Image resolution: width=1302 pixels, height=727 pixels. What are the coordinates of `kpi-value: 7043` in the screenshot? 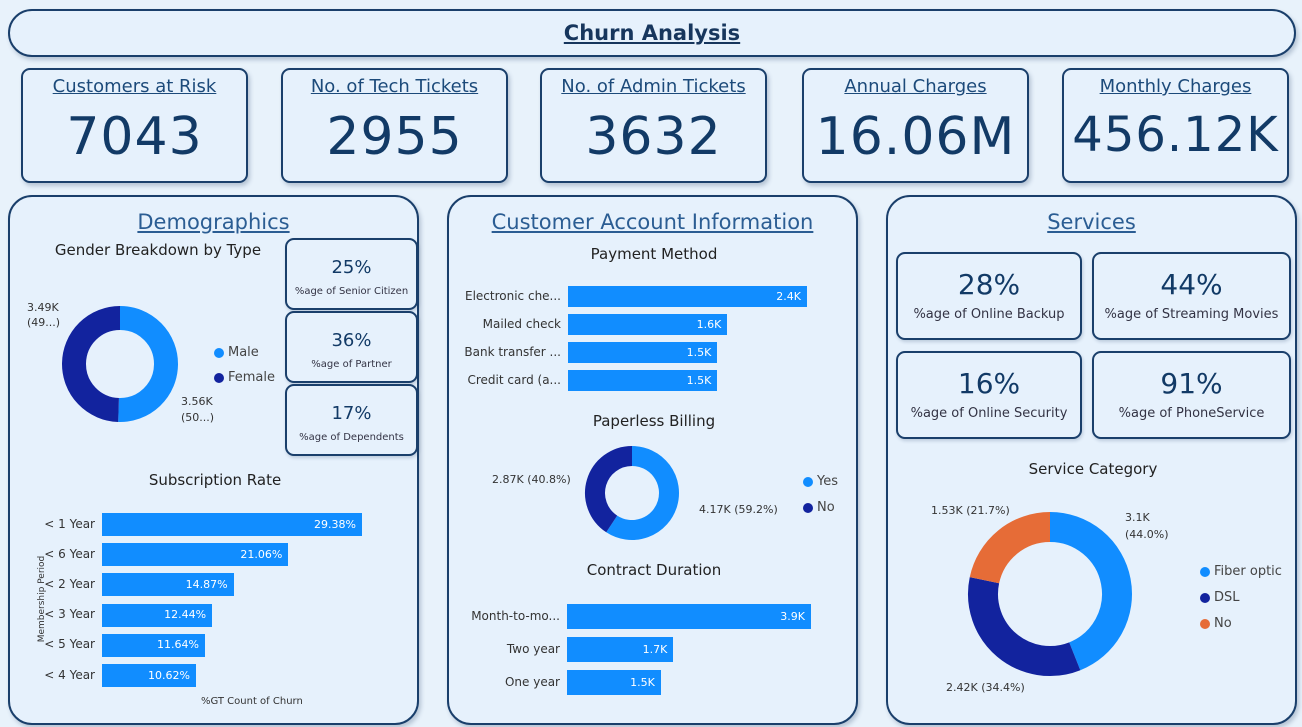 It's located at (134, 137).